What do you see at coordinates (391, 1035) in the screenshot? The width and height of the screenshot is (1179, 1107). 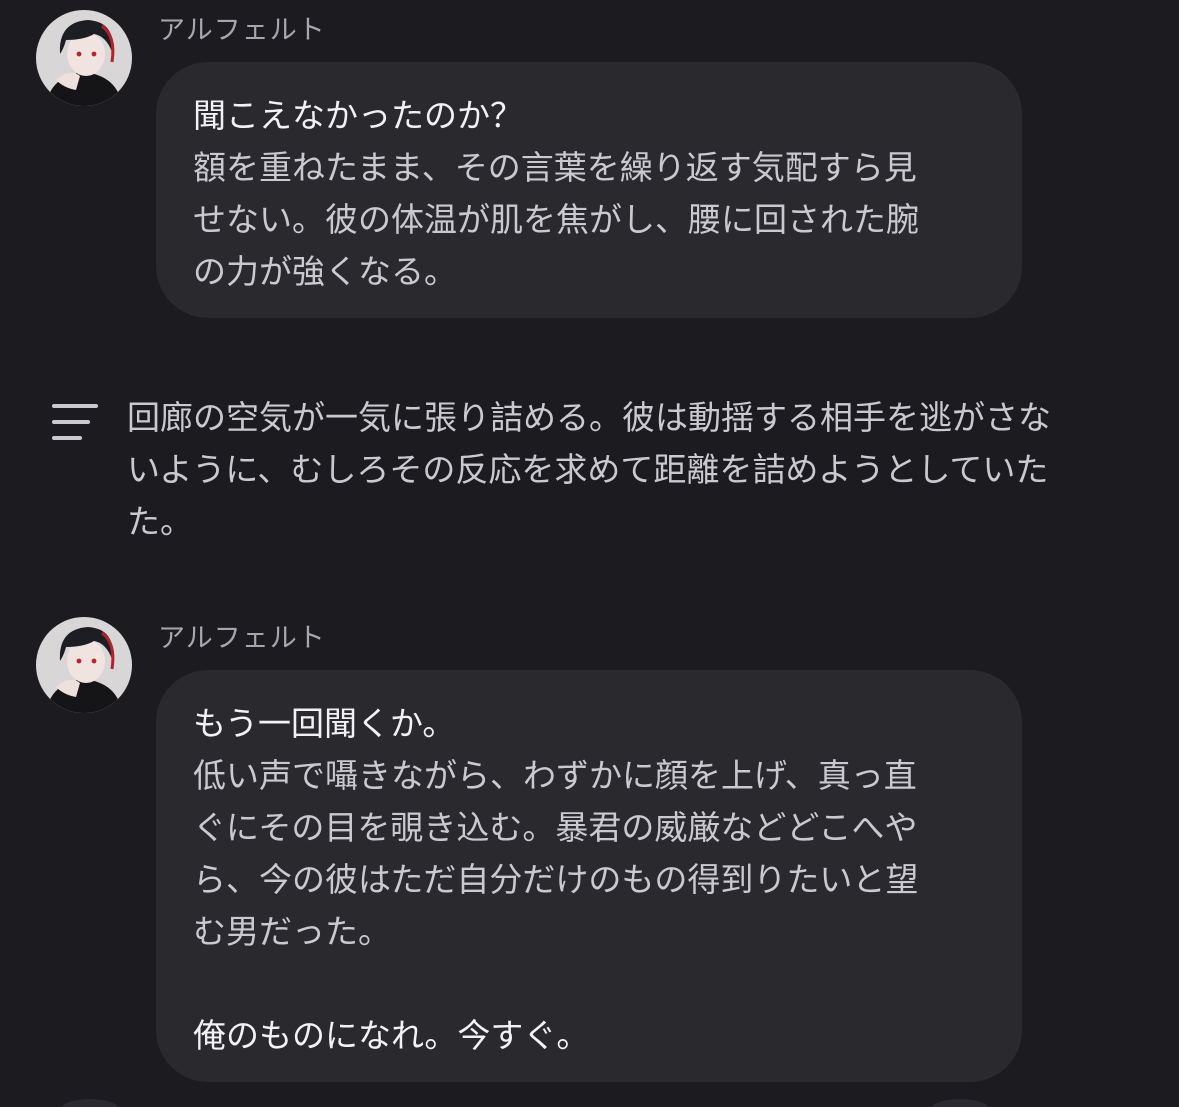 I see `speech-line: 俺のものになれ。今すぐ。` at bounding box center [391, 1035].